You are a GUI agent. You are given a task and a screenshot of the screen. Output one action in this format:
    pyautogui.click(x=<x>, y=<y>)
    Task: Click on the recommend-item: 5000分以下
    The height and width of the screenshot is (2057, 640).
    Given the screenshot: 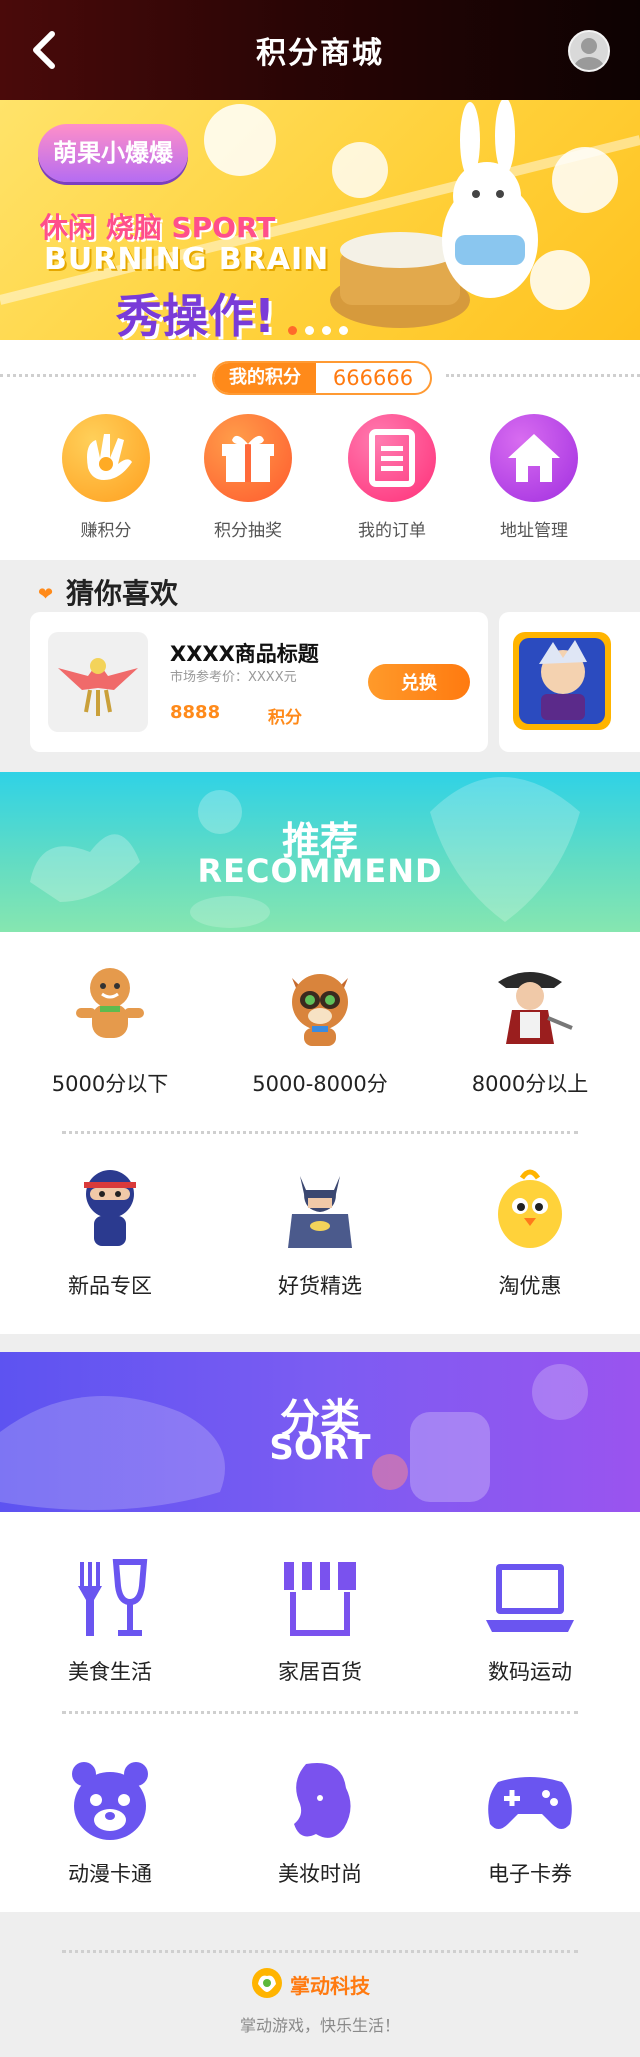 What is the action you would take?
    pyautogui.click(x=110, y=1028)
    